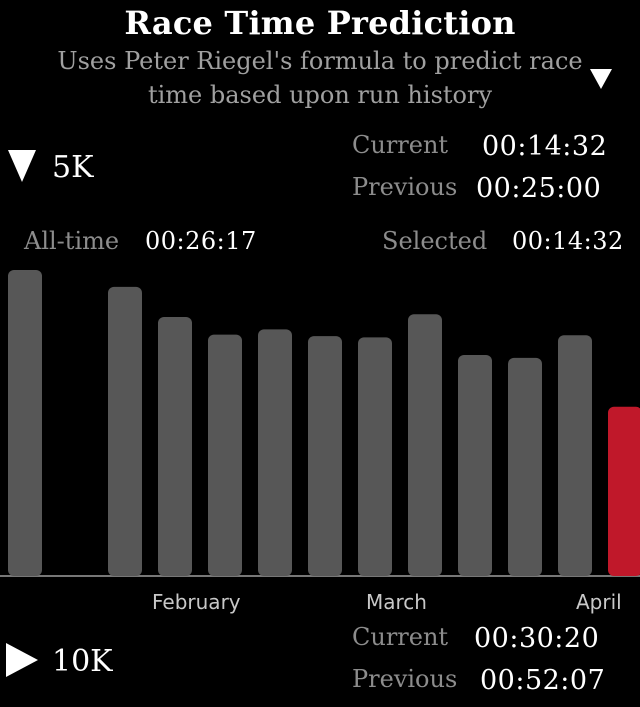 This screenshot has height=707, width=640. What do you see at coordinates (601, 79) in the screenshot?
I see `chevron-down-icon` at bounding box center [601, 79].